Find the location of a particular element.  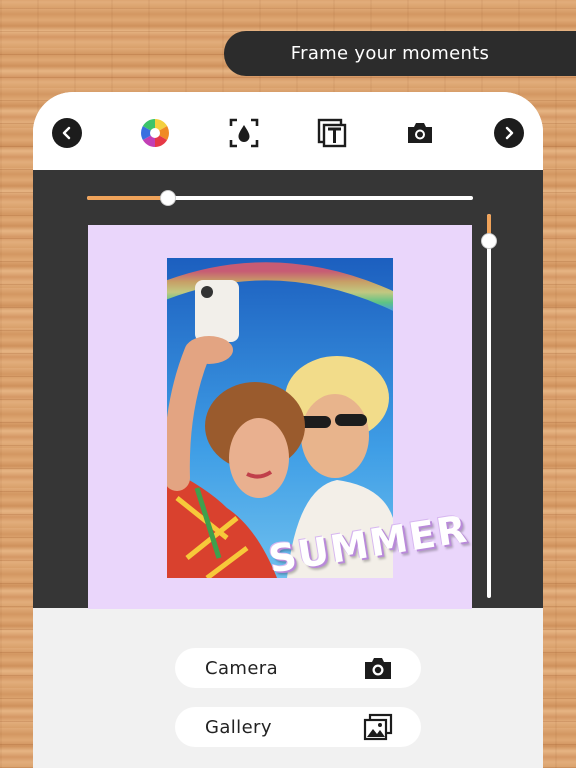

gallery-button: Gallery is located at coordinates (298, 727).